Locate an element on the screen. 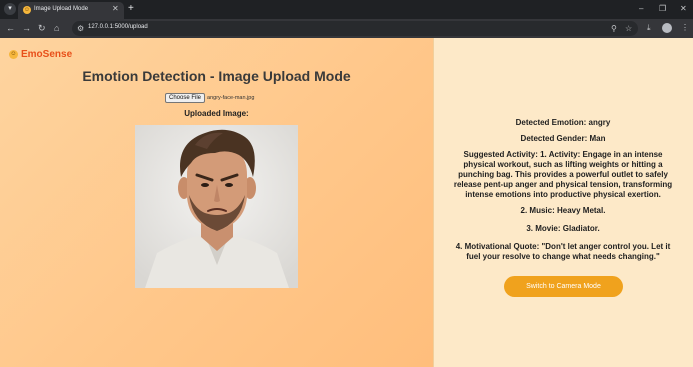 This screenshot has height=367, width=693. tab-bar: ▾ ☺ Image Upload Mode ✕ + – ❐ ✕ is located at coordinates (346, 9).